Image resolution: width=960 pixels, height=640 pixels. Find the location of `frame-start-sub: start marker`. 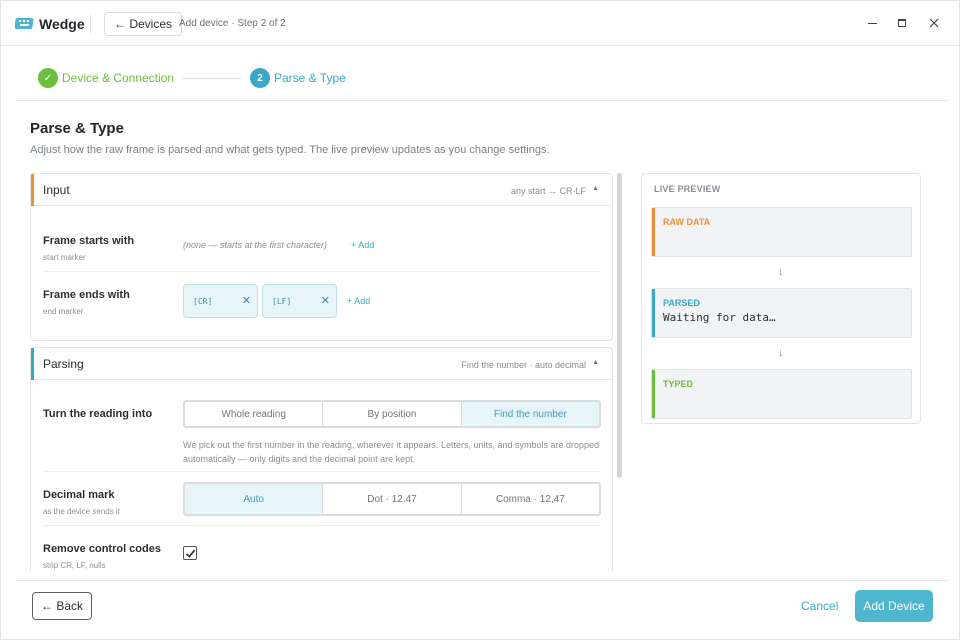

frame-start-sub: start marker is located at coordinates (64, 257).